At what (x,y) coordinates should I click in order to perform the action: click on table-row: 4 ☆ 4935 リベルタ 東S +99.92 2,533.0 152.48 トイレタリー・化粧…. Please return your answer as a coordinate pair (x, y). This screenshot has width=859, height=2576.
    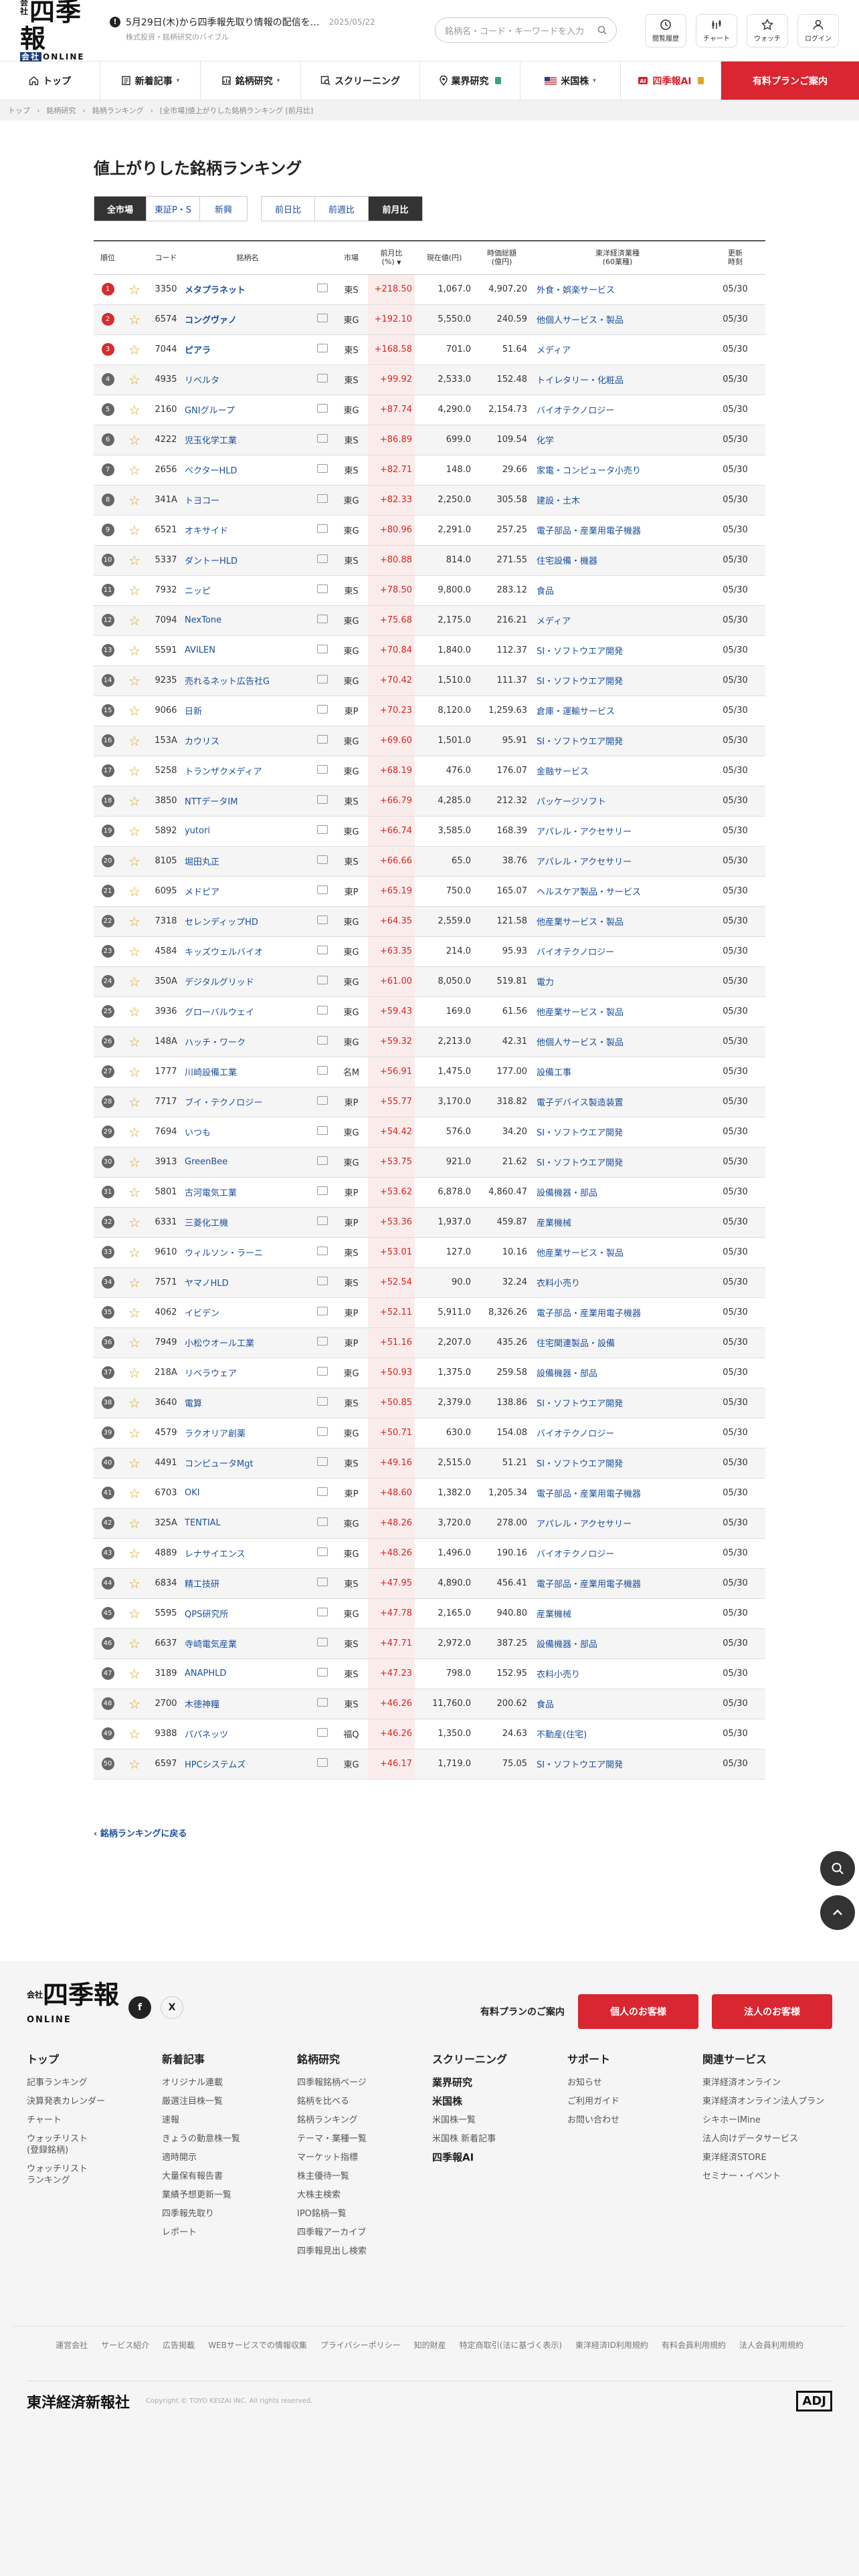
    Looking at the image, I should click on (429, 379).